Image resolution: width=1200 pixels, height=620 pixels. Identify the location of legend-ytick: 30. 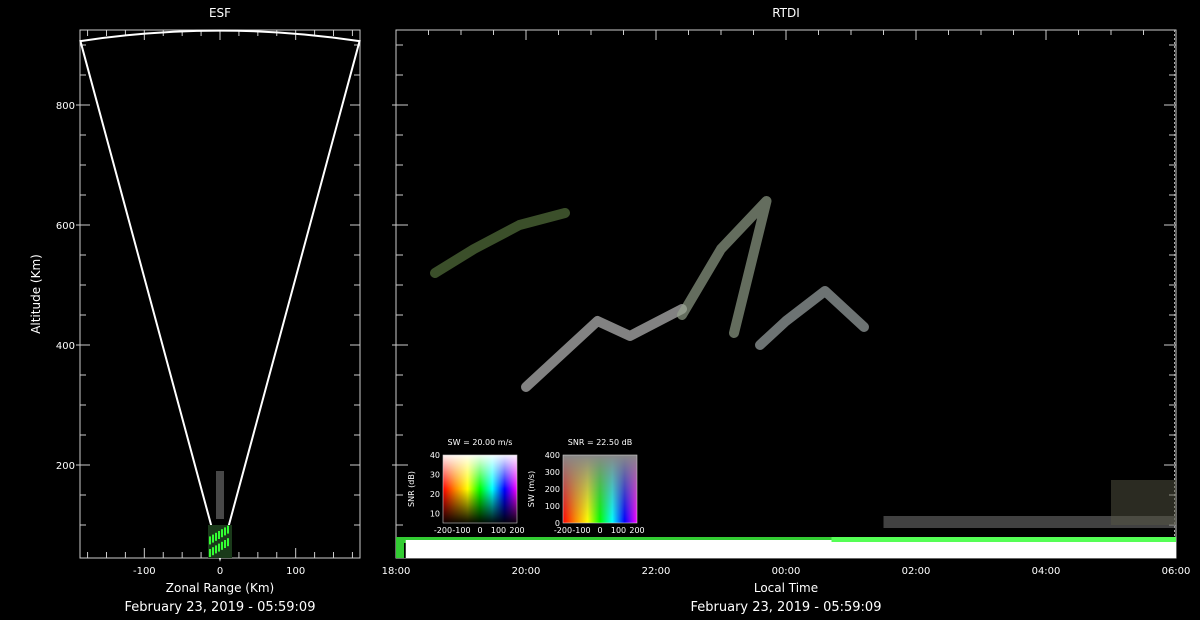
(435, 474).